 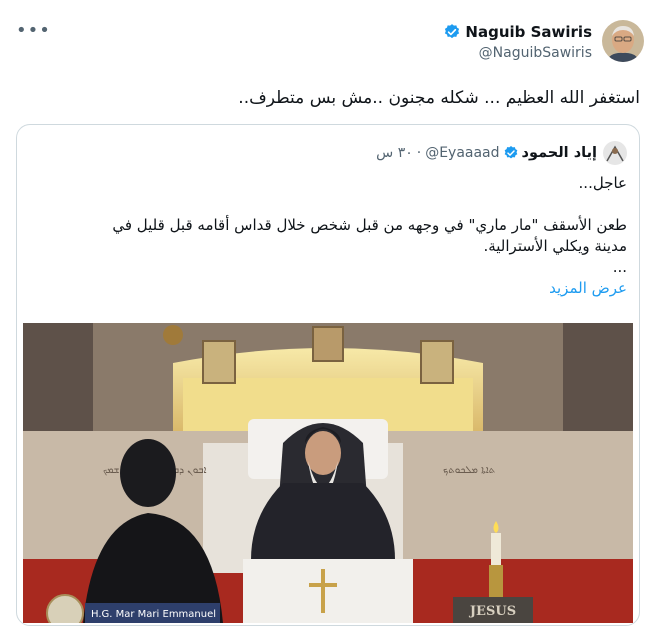 What do you see at coordinates (452, 32) in the screenshot?
I see `verified-badge-icon` at bounding box center [452, 32].